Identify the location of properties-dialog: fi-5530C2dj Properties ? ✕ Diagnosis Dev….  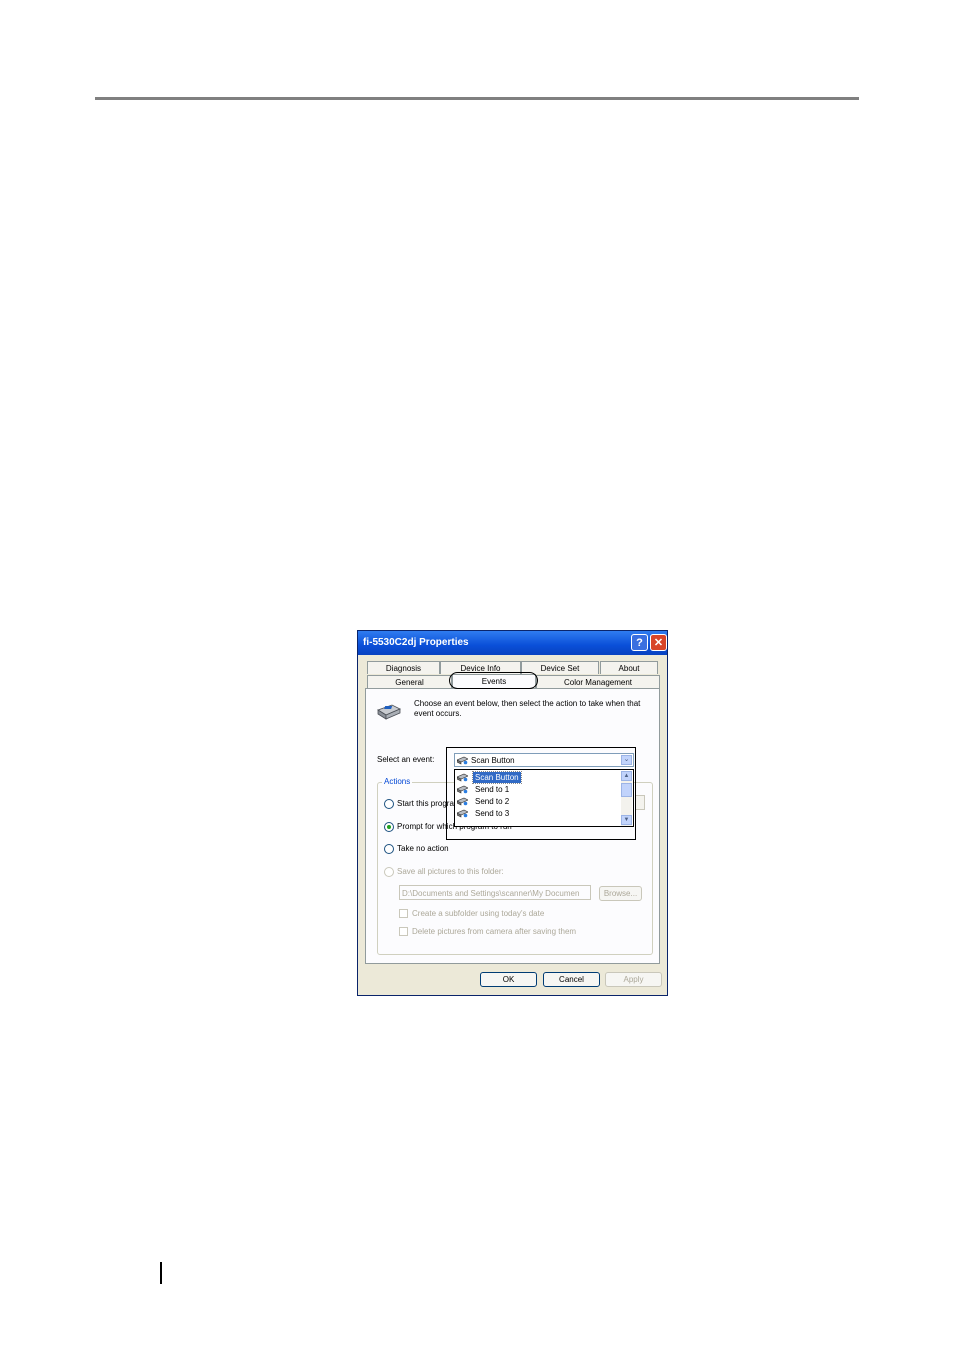
(512, 813).